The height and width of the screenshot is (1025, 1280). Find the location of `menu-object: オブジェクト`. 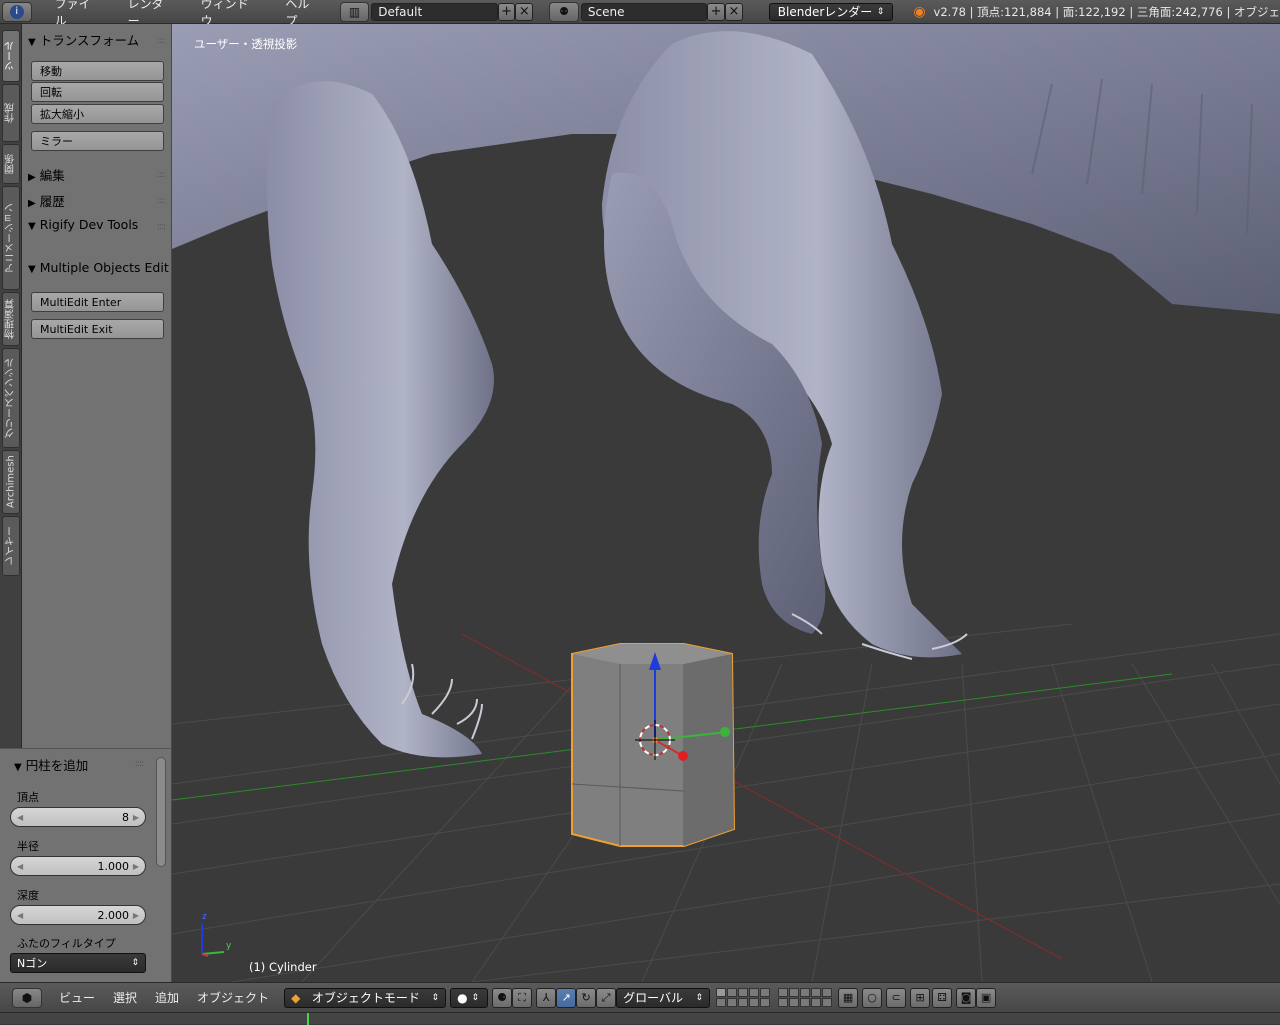

menu-object: オブジェクト is located at coordinates (233, 997).